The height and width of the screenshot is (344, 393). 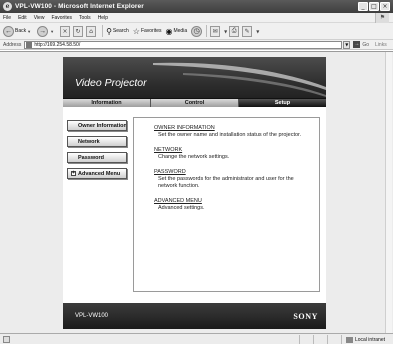 I want to click on go-button: → Go, so click(x=361, y=44).